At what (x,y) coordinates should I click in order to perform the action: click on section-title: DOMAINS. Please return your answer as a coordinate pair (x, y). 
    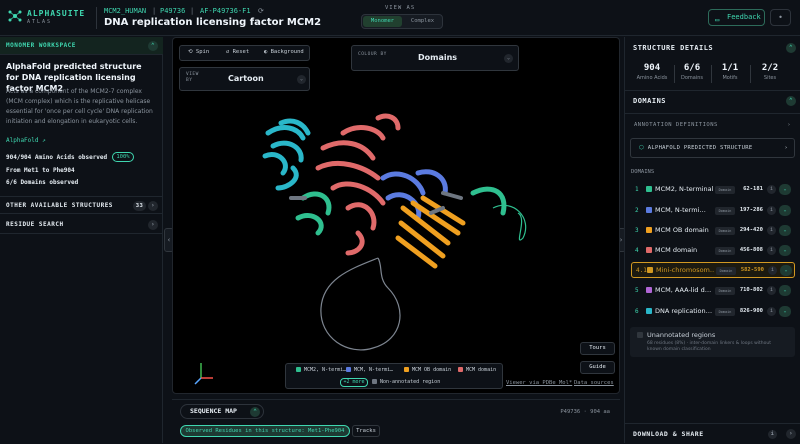
    Looking at the image, I should click on (650, 101).